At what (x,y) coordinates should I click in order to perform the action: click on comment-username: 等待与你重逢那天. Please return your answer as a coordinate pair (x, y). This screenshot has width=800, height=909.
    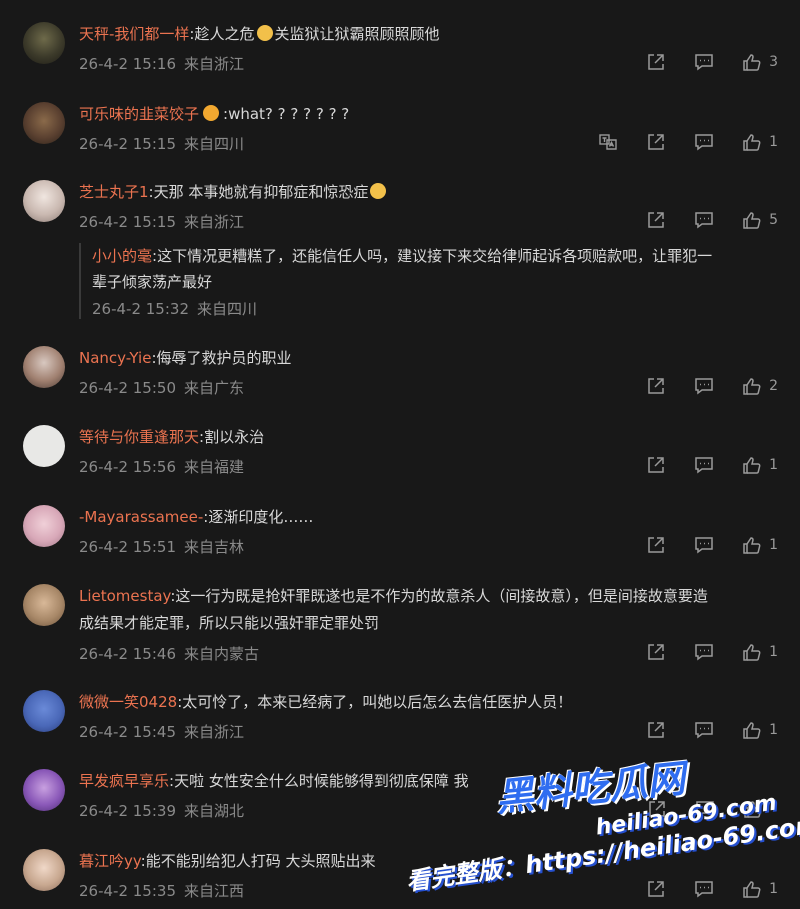
    Looking at the image, I should click on (139, 437).